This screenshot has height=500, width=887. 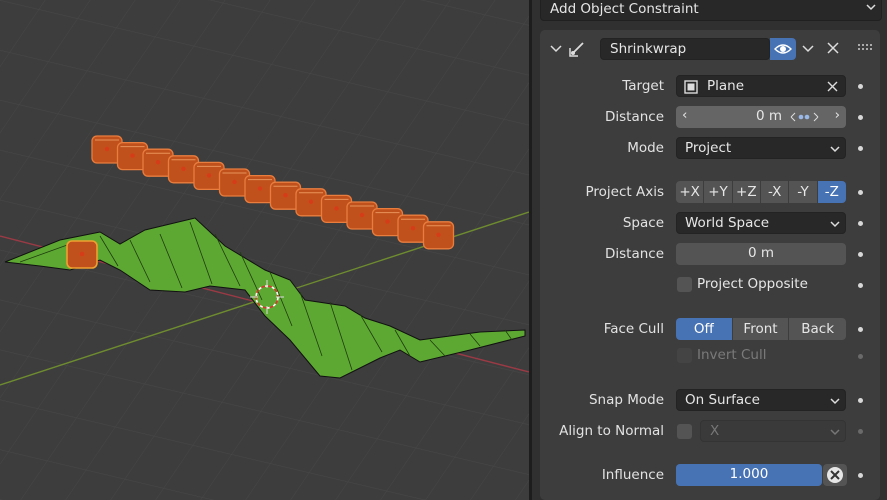 What do you see at coordinates (860, 148) in the screenshot?
I see `animate-dot-mode` at bounding box center [860, 148].